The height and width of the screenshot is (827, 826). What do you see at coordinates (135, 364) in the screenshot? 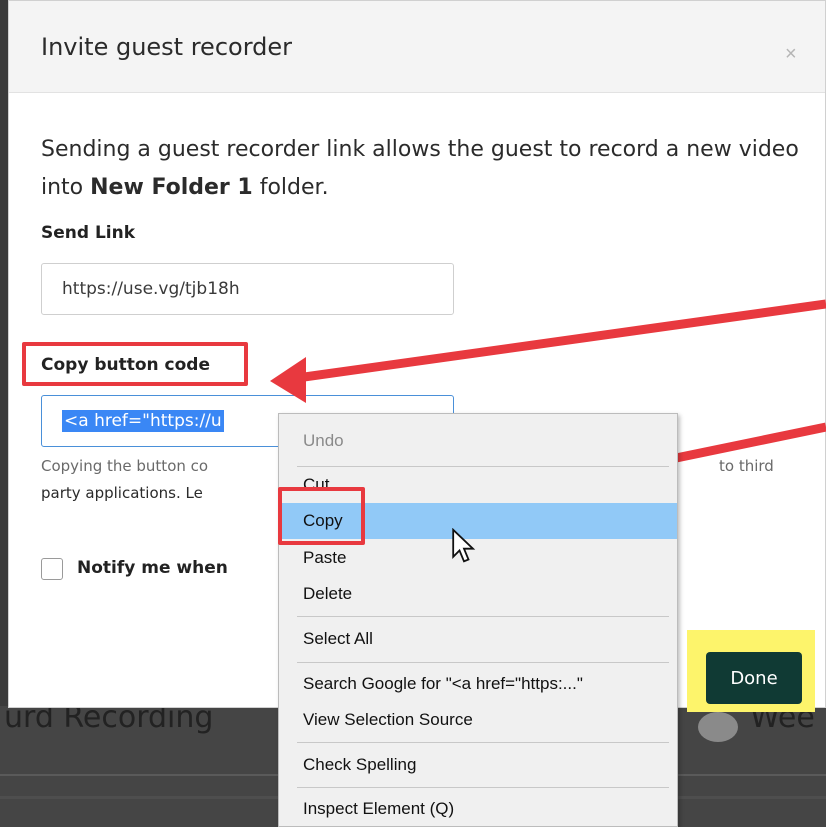
I see `annotation-box-copy-code` at bounding box center [135, 364].